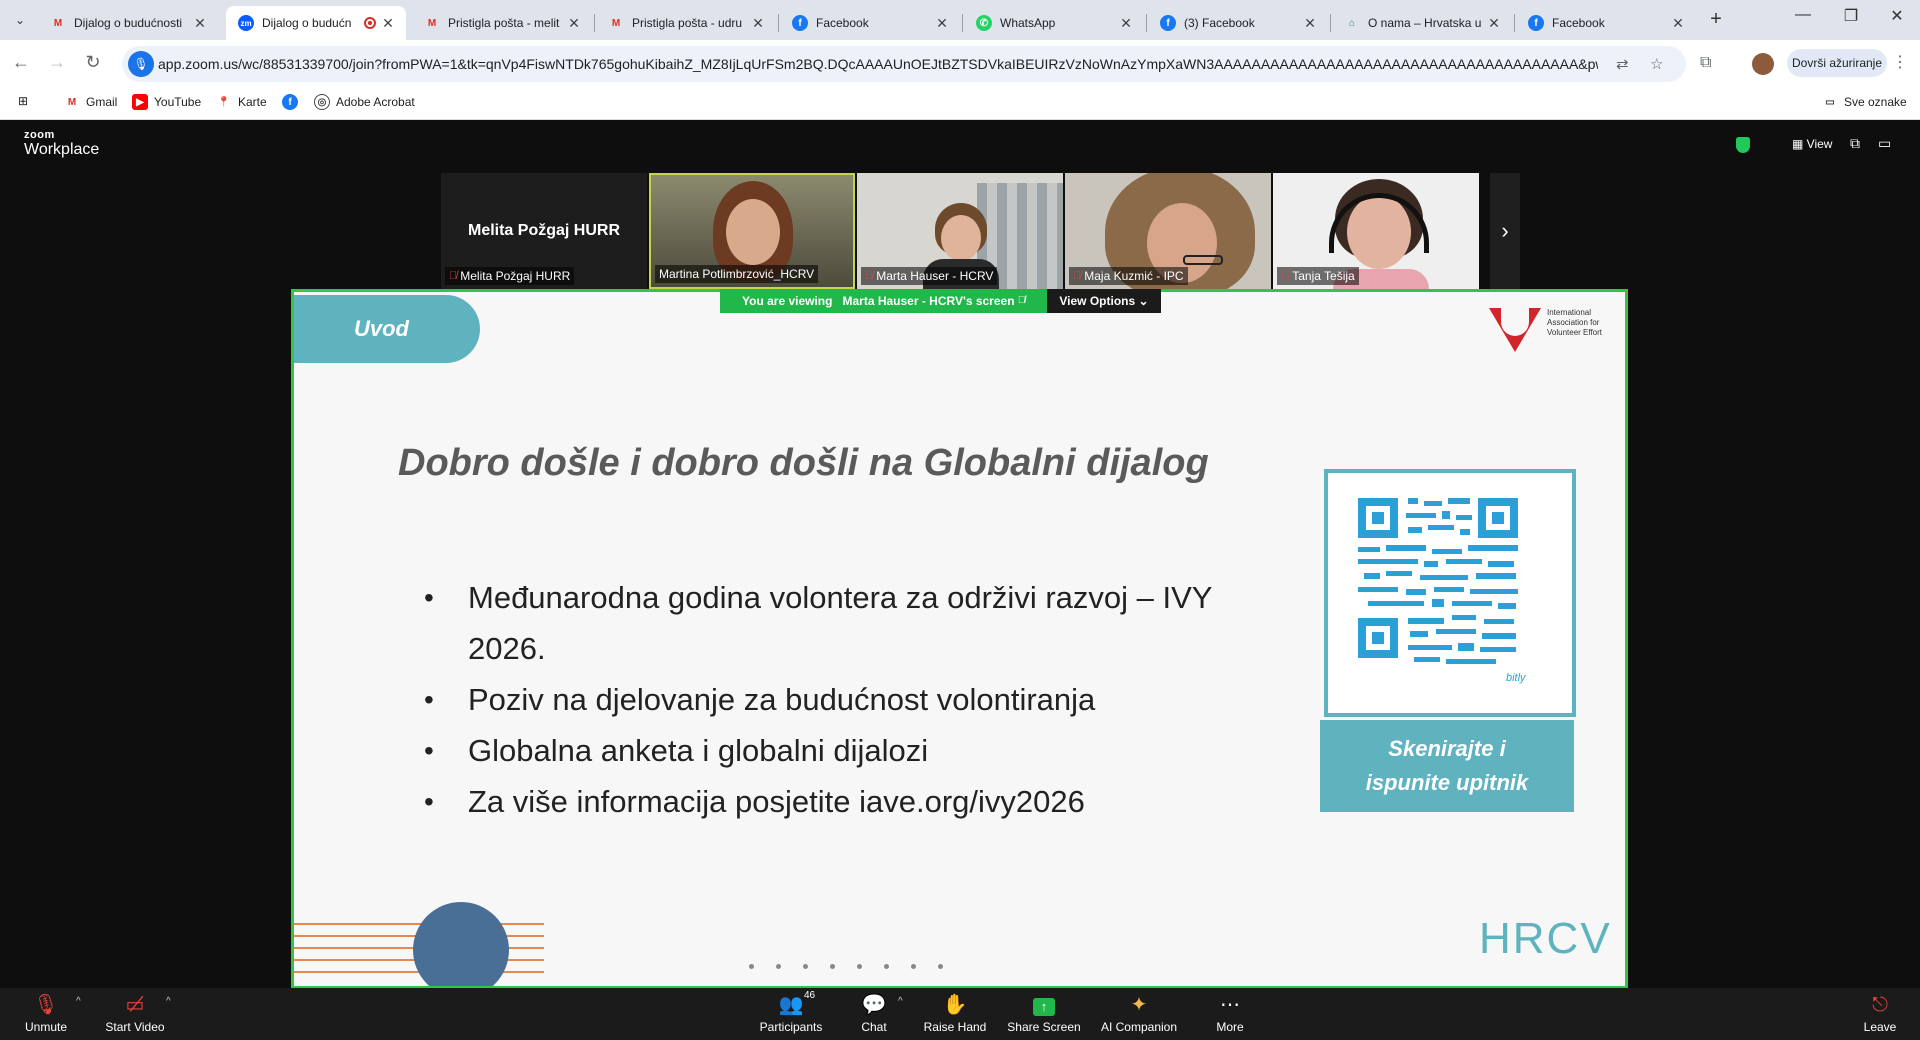 This screenshot has width=1920, height=1040. I want to click on qr-code: bitly, so click(1450, 593).